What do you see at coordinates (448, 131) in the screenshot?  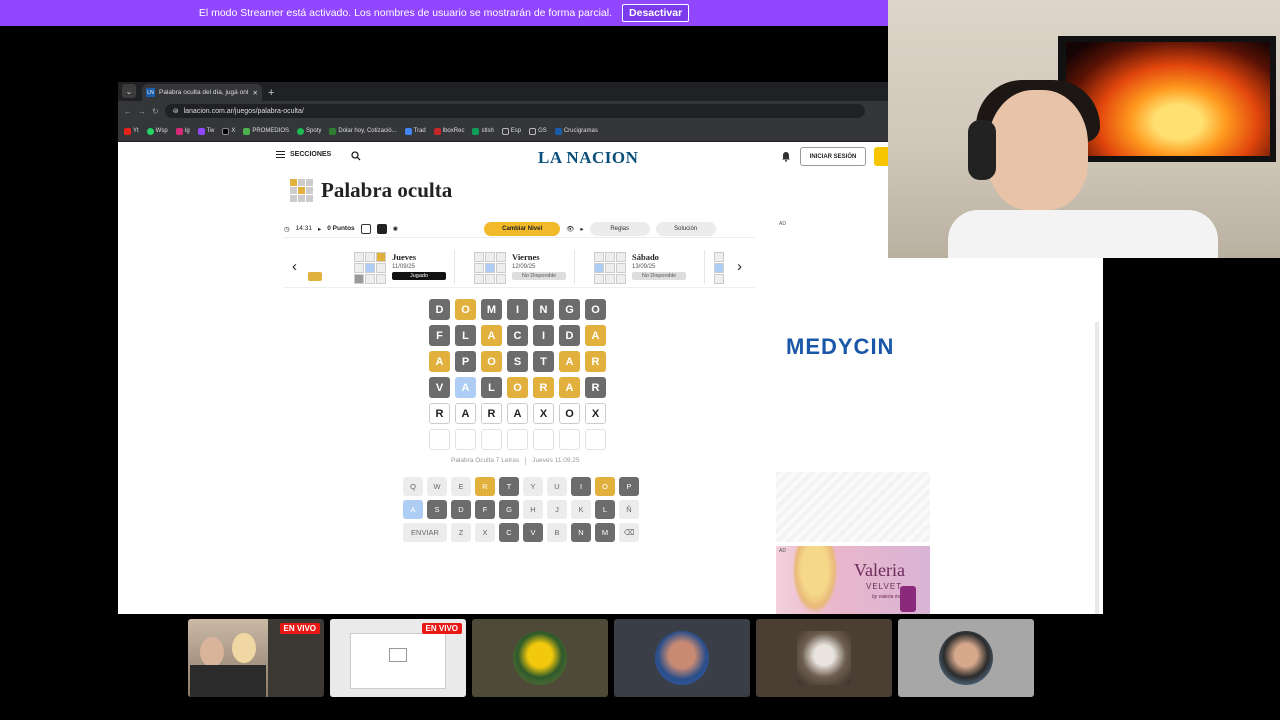 I see `bookmark-boxrec: lboxRec` at bounding box center [448, 131].